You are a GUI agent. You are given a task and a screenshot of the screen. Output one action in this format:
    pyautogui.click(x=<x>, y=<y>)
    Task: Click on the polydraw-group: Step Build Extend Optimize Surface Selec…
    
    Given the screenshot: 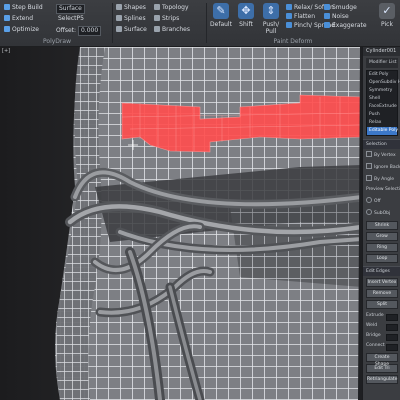 What is the action you would take?
    pyautogui.click(x=57, y=23)
    